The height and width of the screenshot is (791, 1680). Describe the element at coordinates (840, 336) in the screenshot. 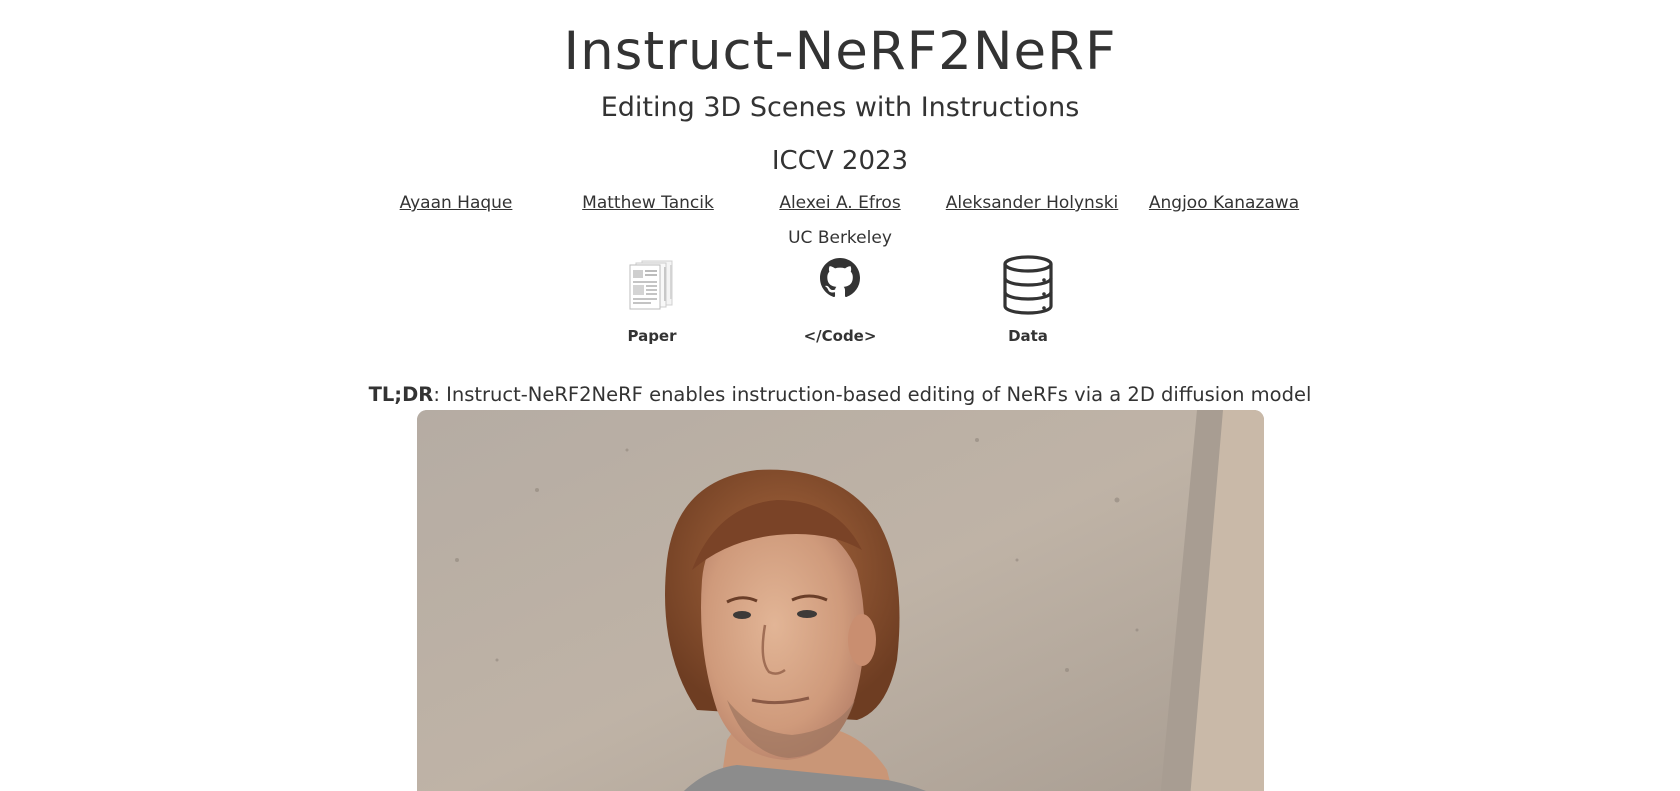

I see `code-label: </Code>` at that location.